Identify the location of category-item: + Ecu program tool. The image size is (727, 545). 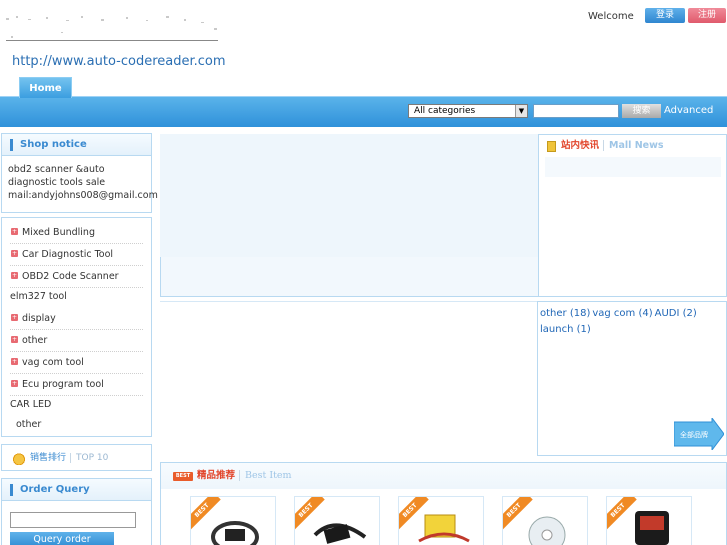
(76, 385).